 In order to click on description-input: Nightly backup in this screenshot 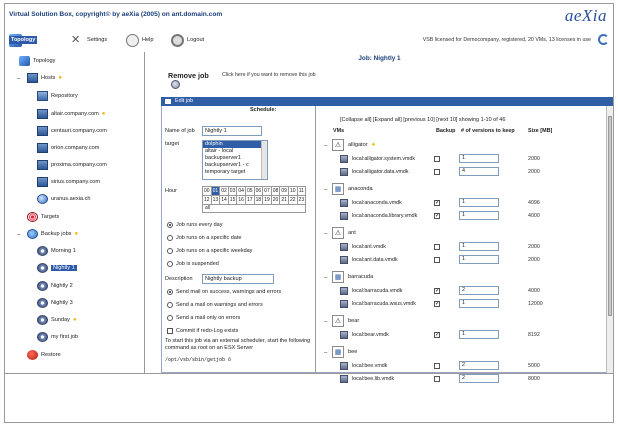, I will do `click(238, 279)`.